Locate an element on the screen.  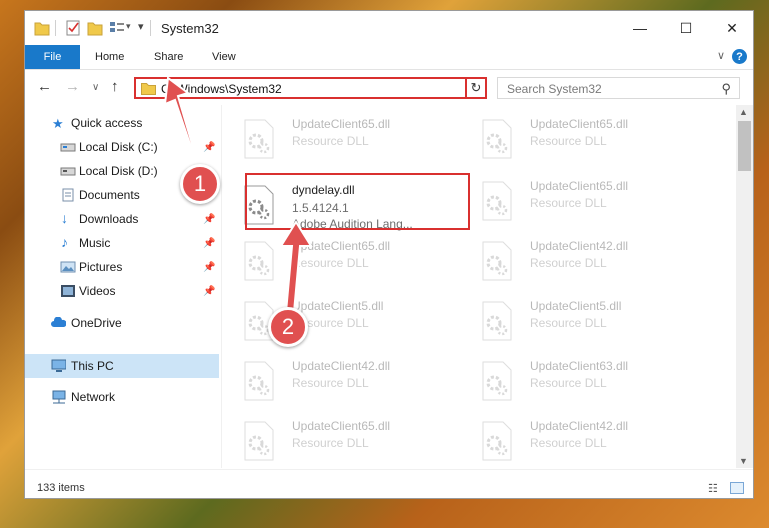
recent-locations-icon: ∨ is located at coordinates (95, 87).